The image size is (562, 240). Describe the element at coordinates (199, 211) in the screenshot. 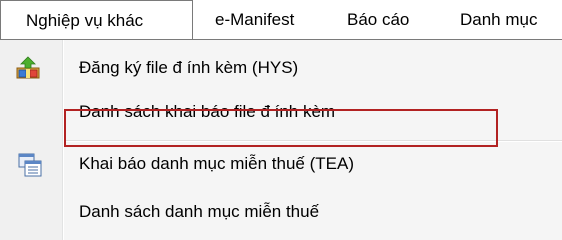

I see `menu-item-label: Danh sách danh mục miễn thuế` at that location.